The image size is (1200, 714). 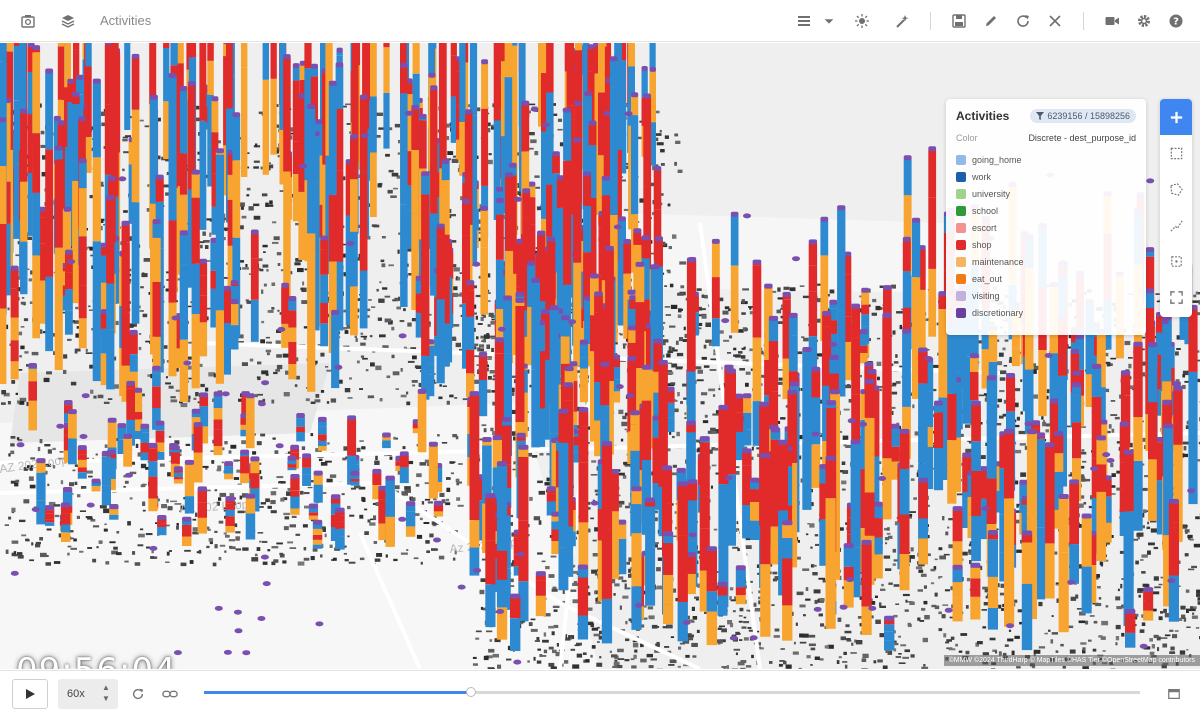 I want to click on refresh-icon, so click(x=1023, y=21).